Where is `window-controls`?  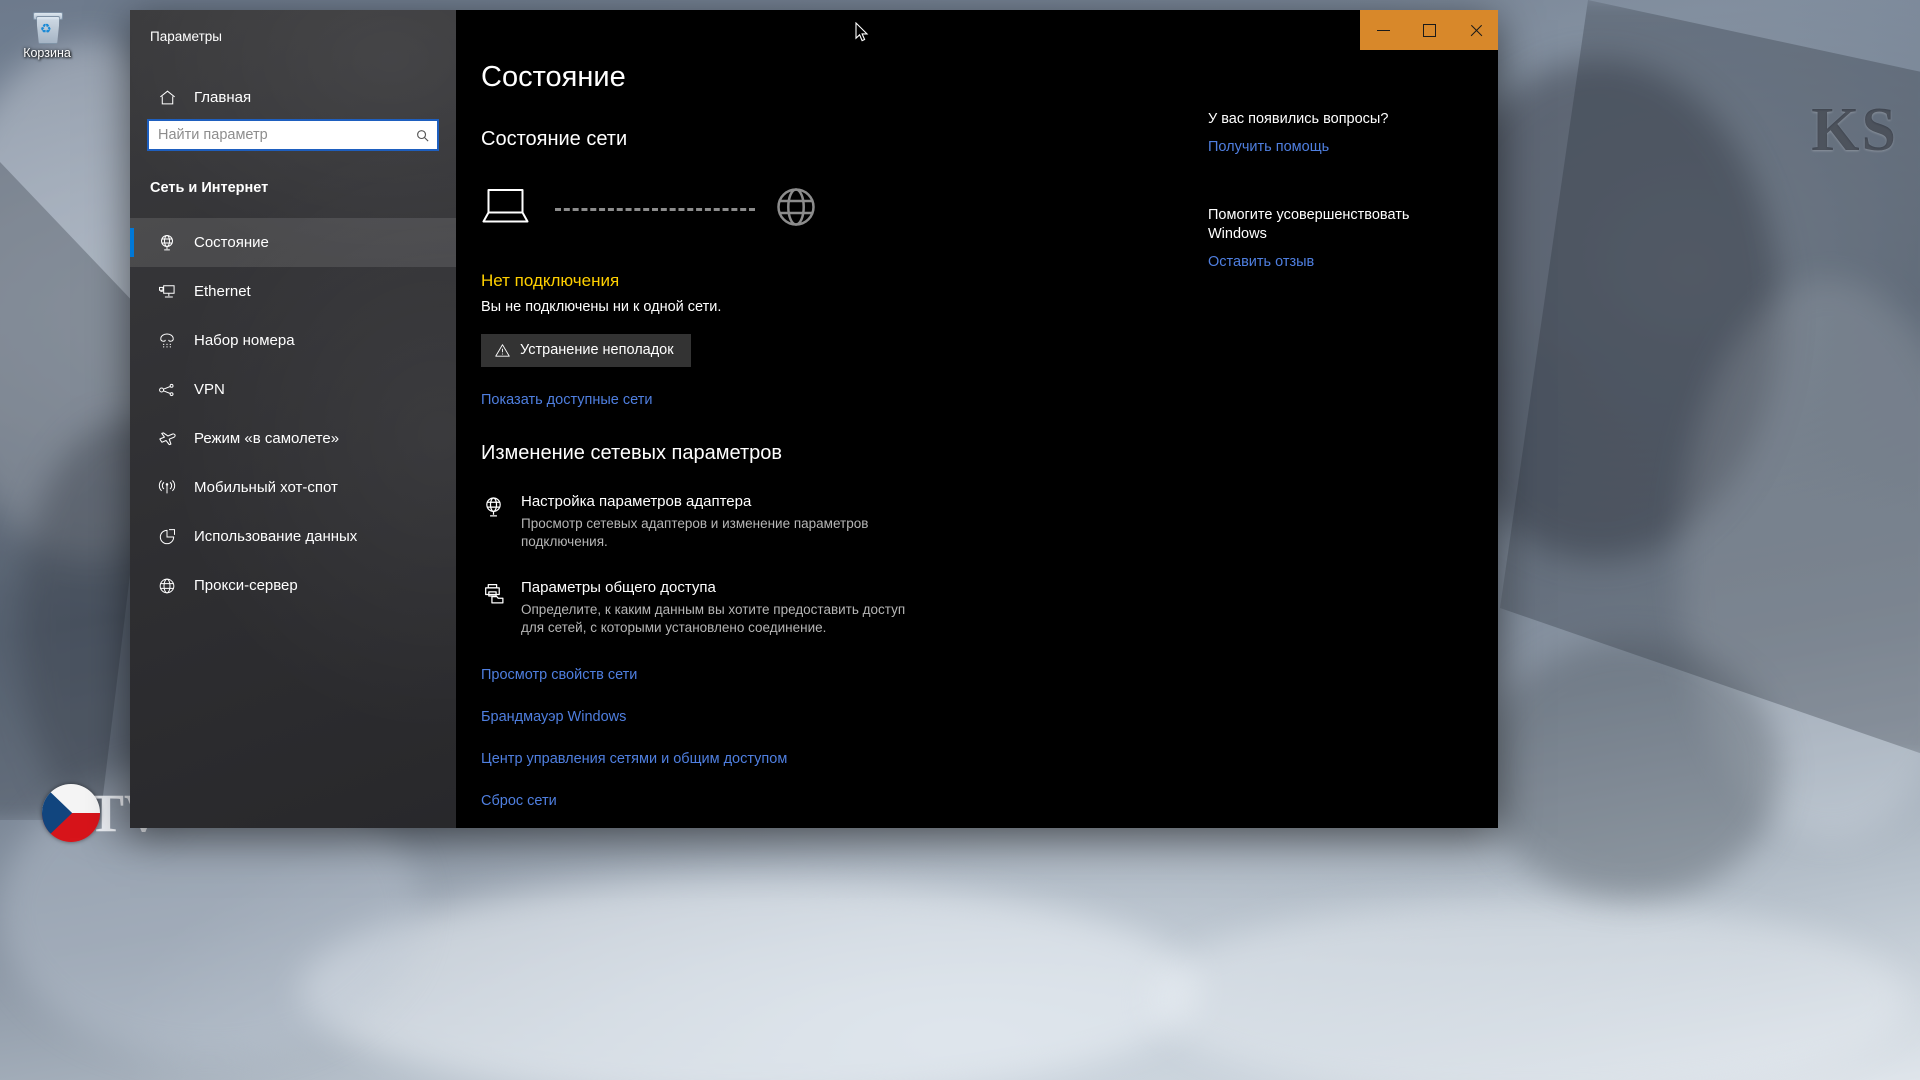
window-controls is located at coordinates (1429, 30).